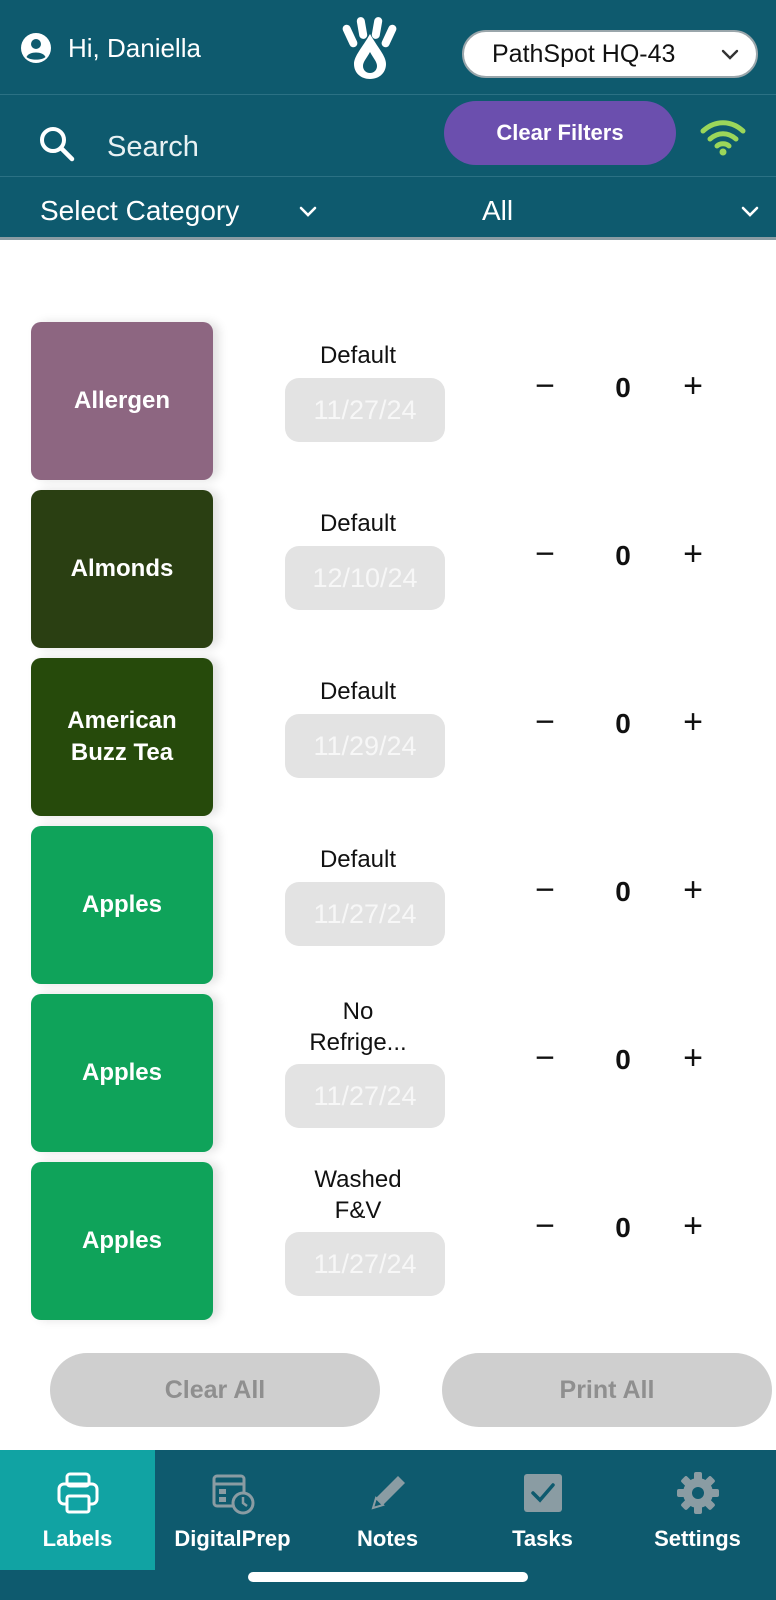 Image resolution: width=776 pixels, height=1600 pixels. Describe the element at coordinates (77, 1538) in the screenshot. I see `tab-label: Labels` at that location.